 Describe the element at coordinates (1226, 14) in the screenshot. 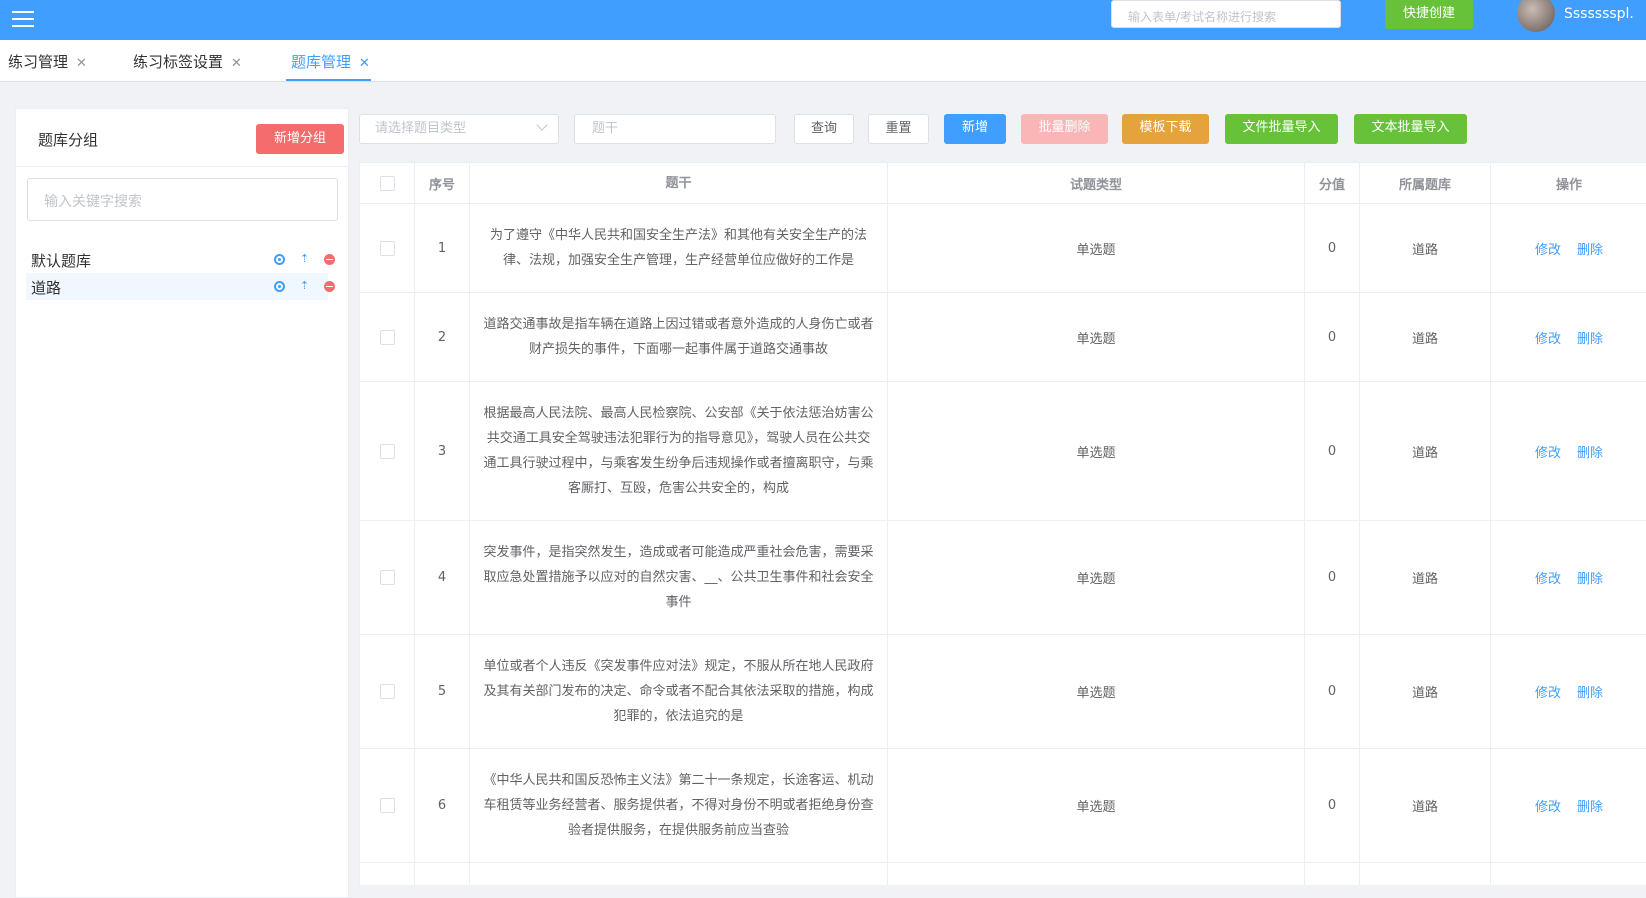

I see `global-search-input: 输入表单/考试名称进行搜索` at that location.